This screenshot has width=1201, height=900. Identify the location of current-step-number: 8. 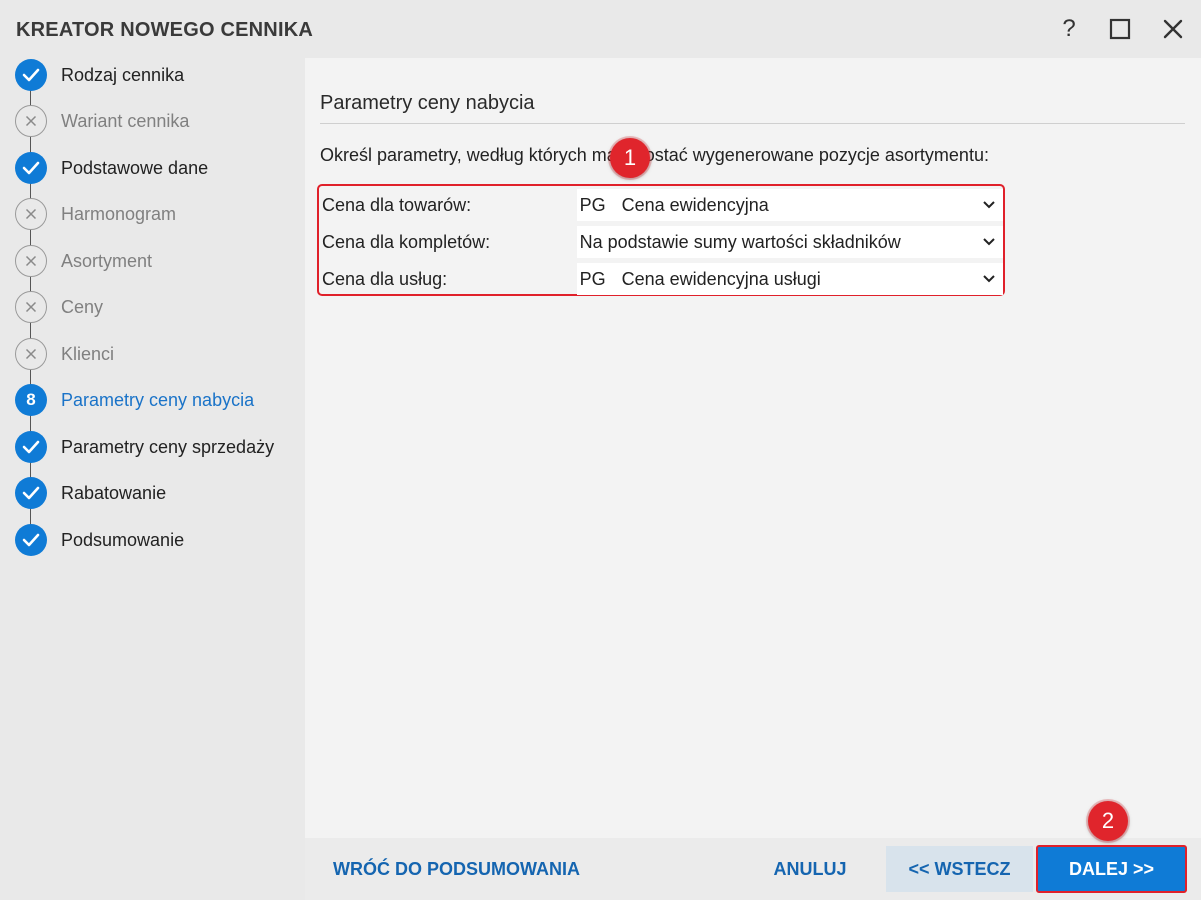
(31, 400).